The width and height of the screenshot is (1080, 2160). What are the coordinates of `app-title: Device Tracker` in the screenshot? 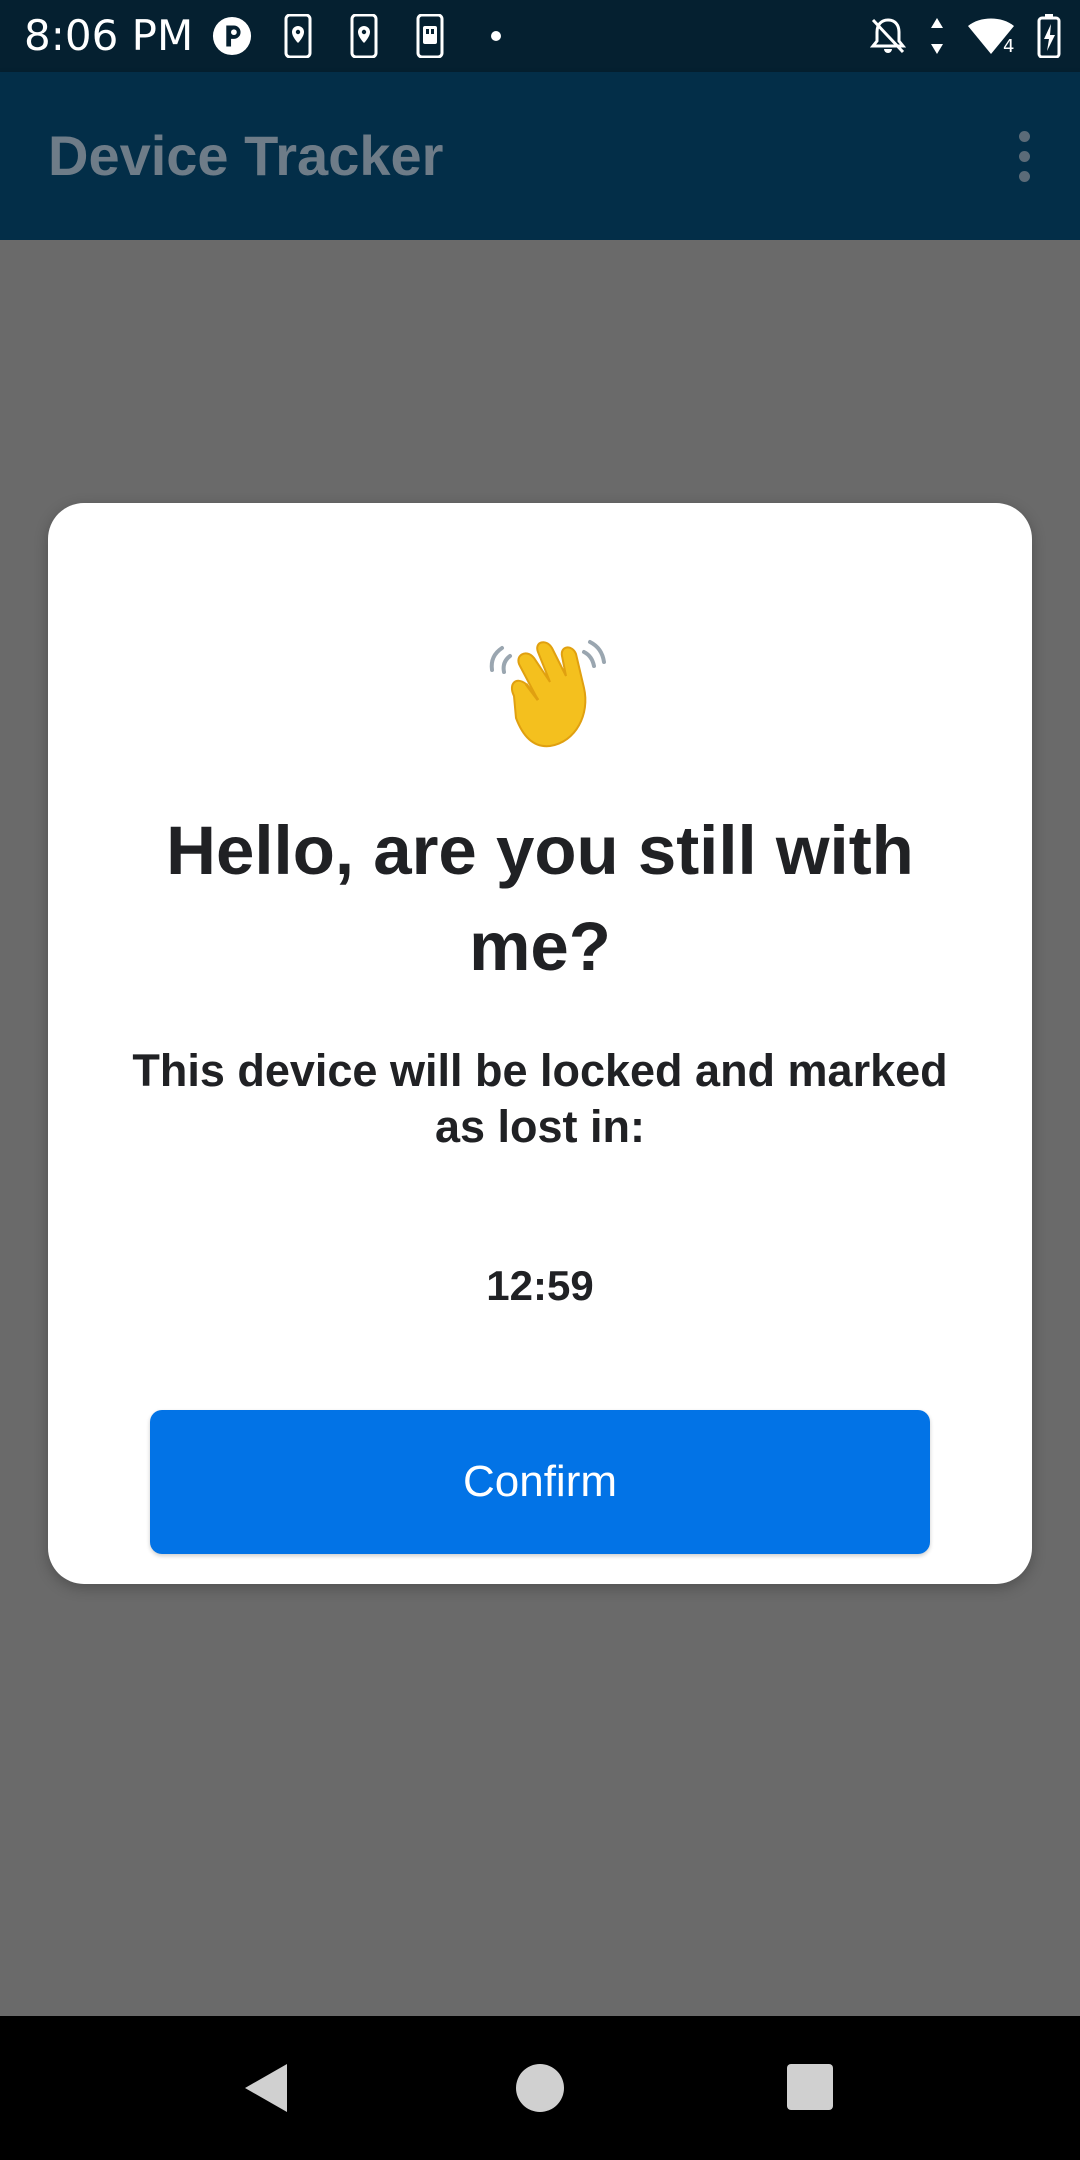 It's located at (246, 155).